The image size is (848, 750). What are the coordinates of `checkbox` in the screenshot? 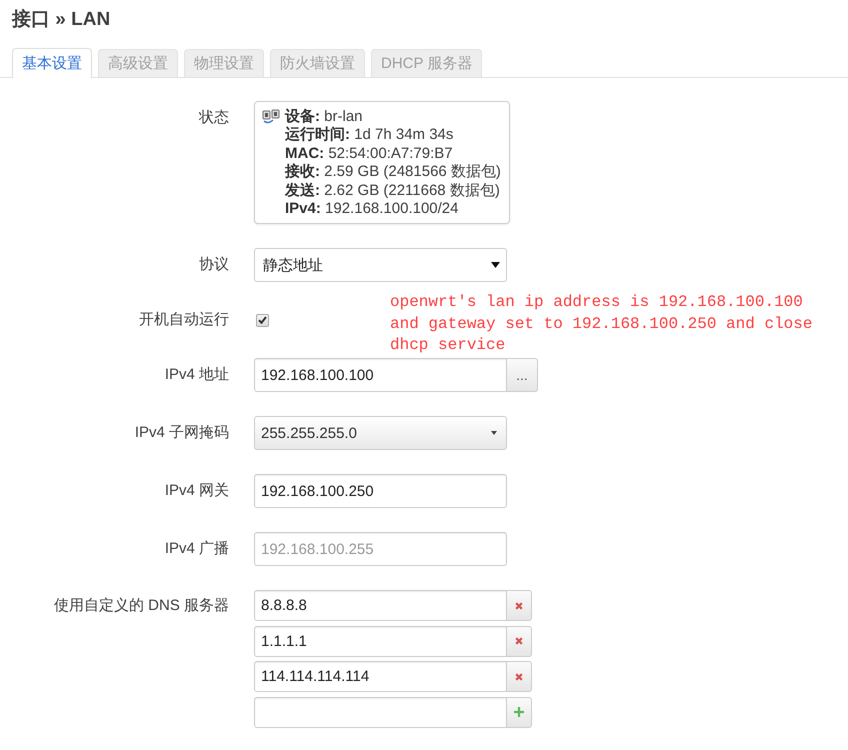 It's located at (262, 320).